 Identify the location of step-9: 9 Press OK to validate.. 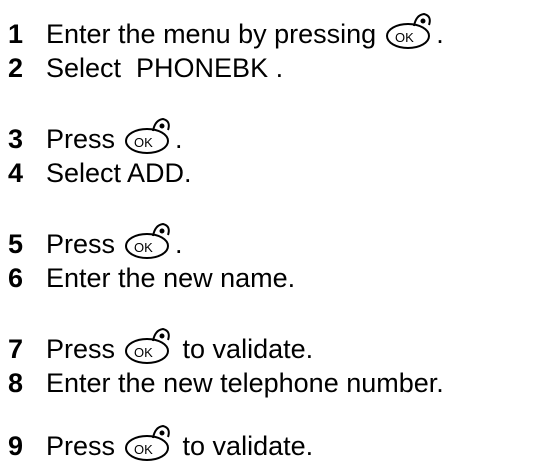
(157, 440).